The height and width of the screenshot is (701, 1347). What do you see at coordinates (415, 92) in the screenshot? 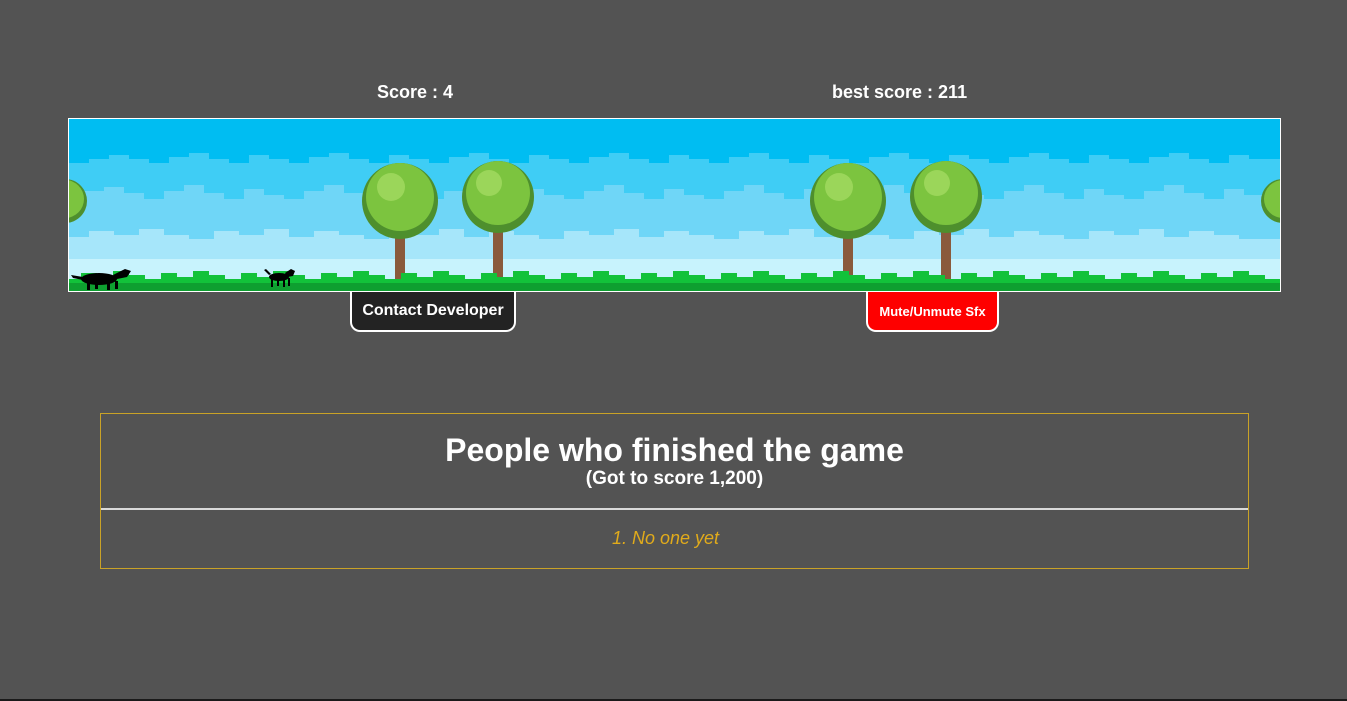
I see `current-score: Score : 4` at bounding box center [415, 92].